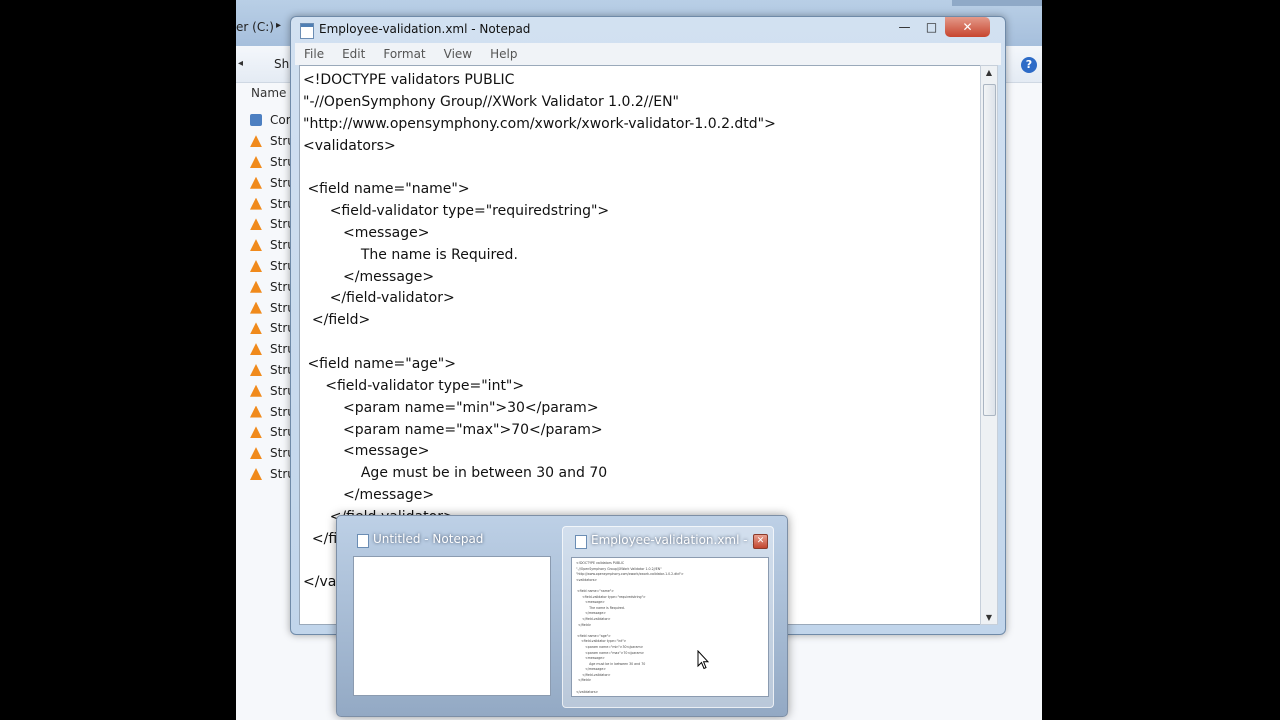  What do you see at coordinates (539, 256) in the screenshot?
I see `editor-line: The name is Required.` at bounding box center [539, 256].